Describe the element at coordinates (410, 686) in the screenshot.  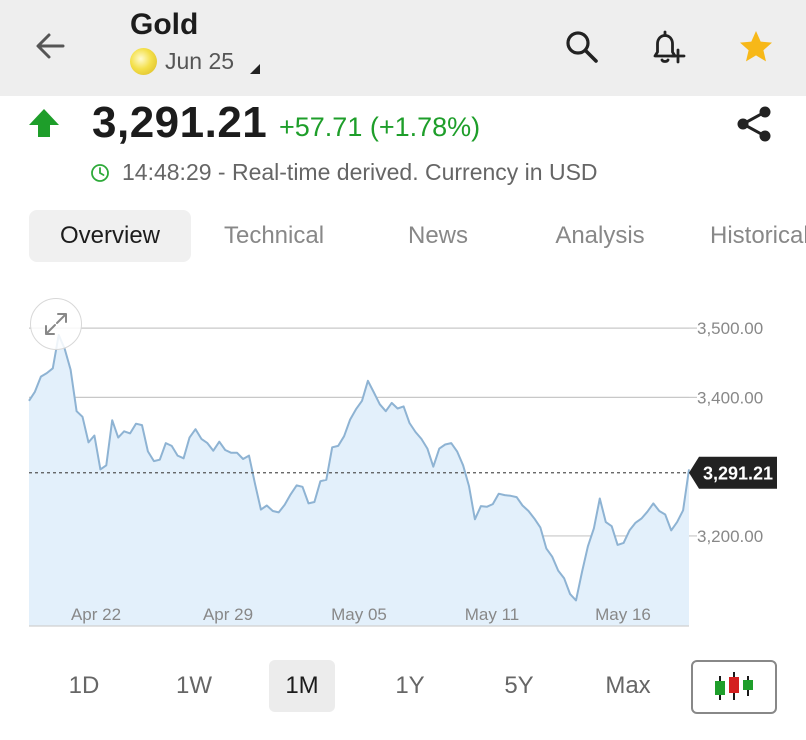
I see `range-1y: 1Y` at that location.